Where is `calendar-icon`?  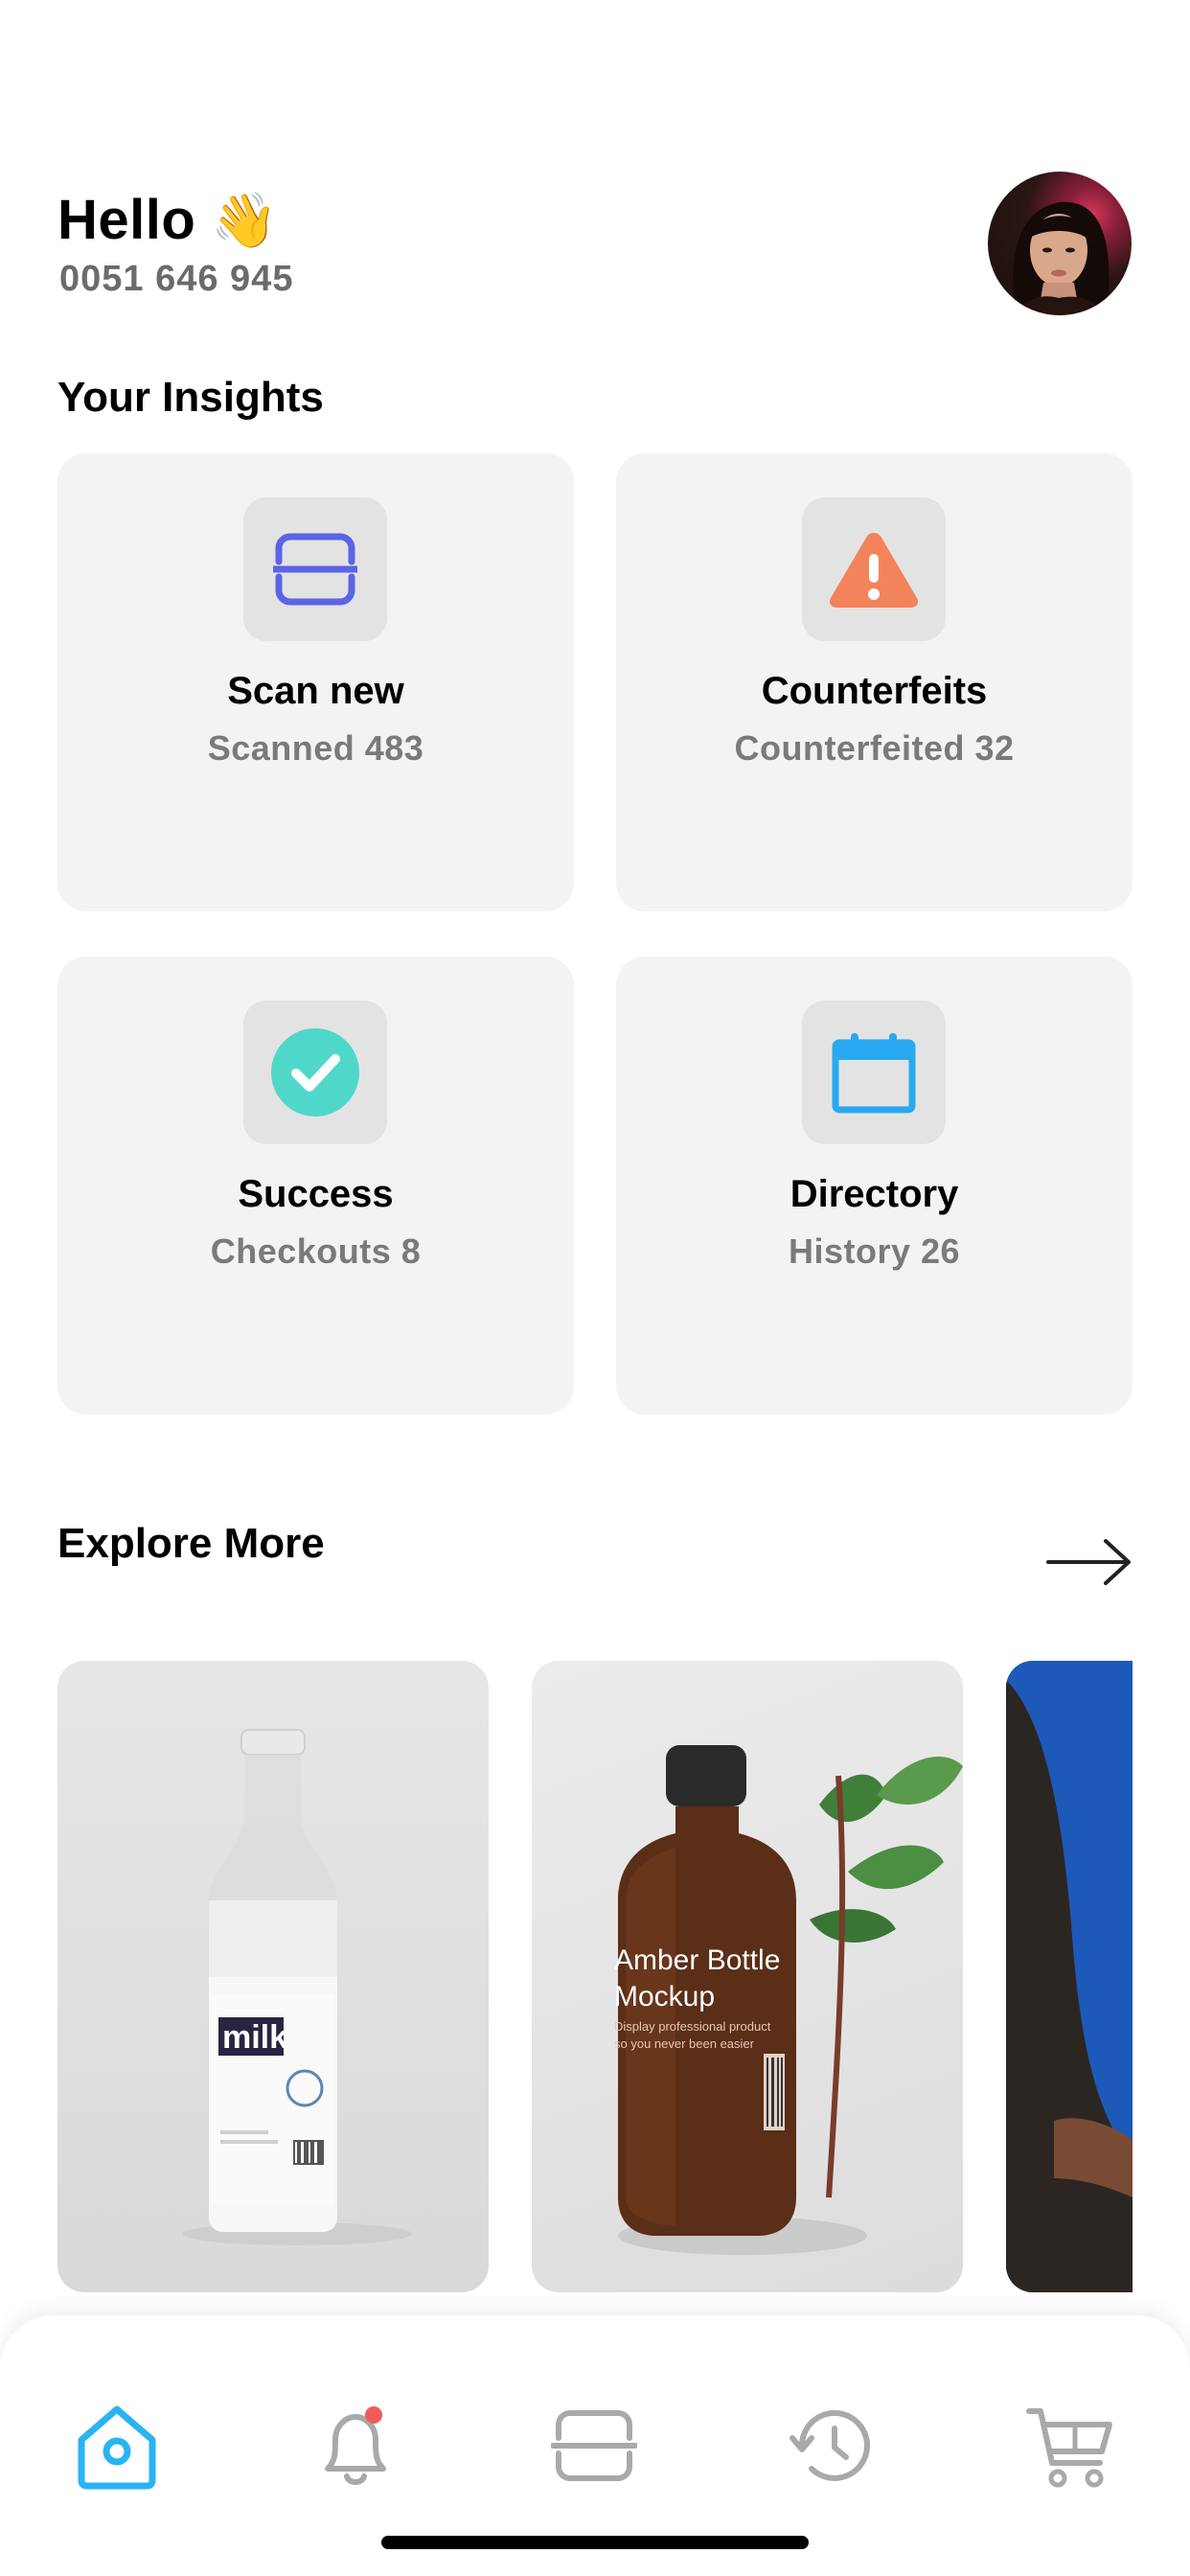
calendar-icon is located at coordinates (874, 1073).